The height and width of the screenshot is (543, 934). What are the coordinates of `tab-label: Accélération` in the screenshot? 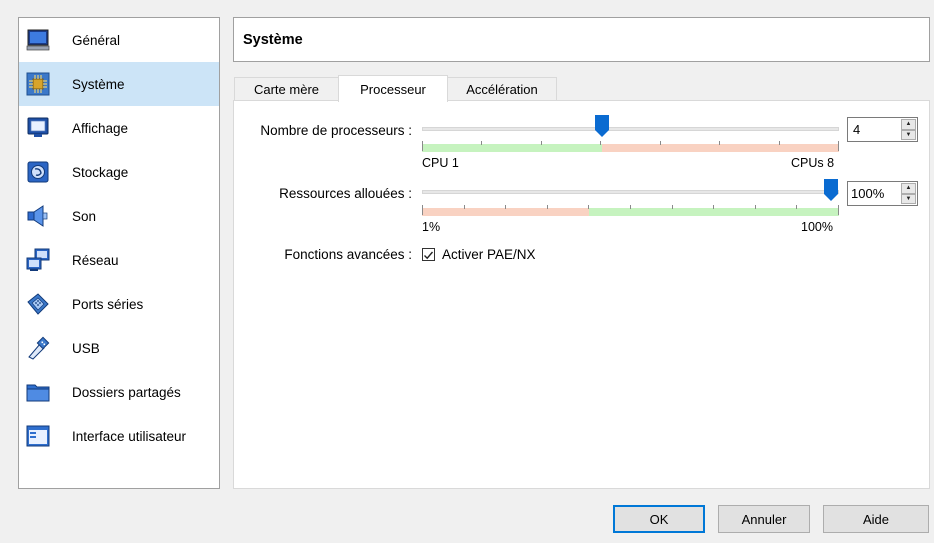 It's located at (502, 89).